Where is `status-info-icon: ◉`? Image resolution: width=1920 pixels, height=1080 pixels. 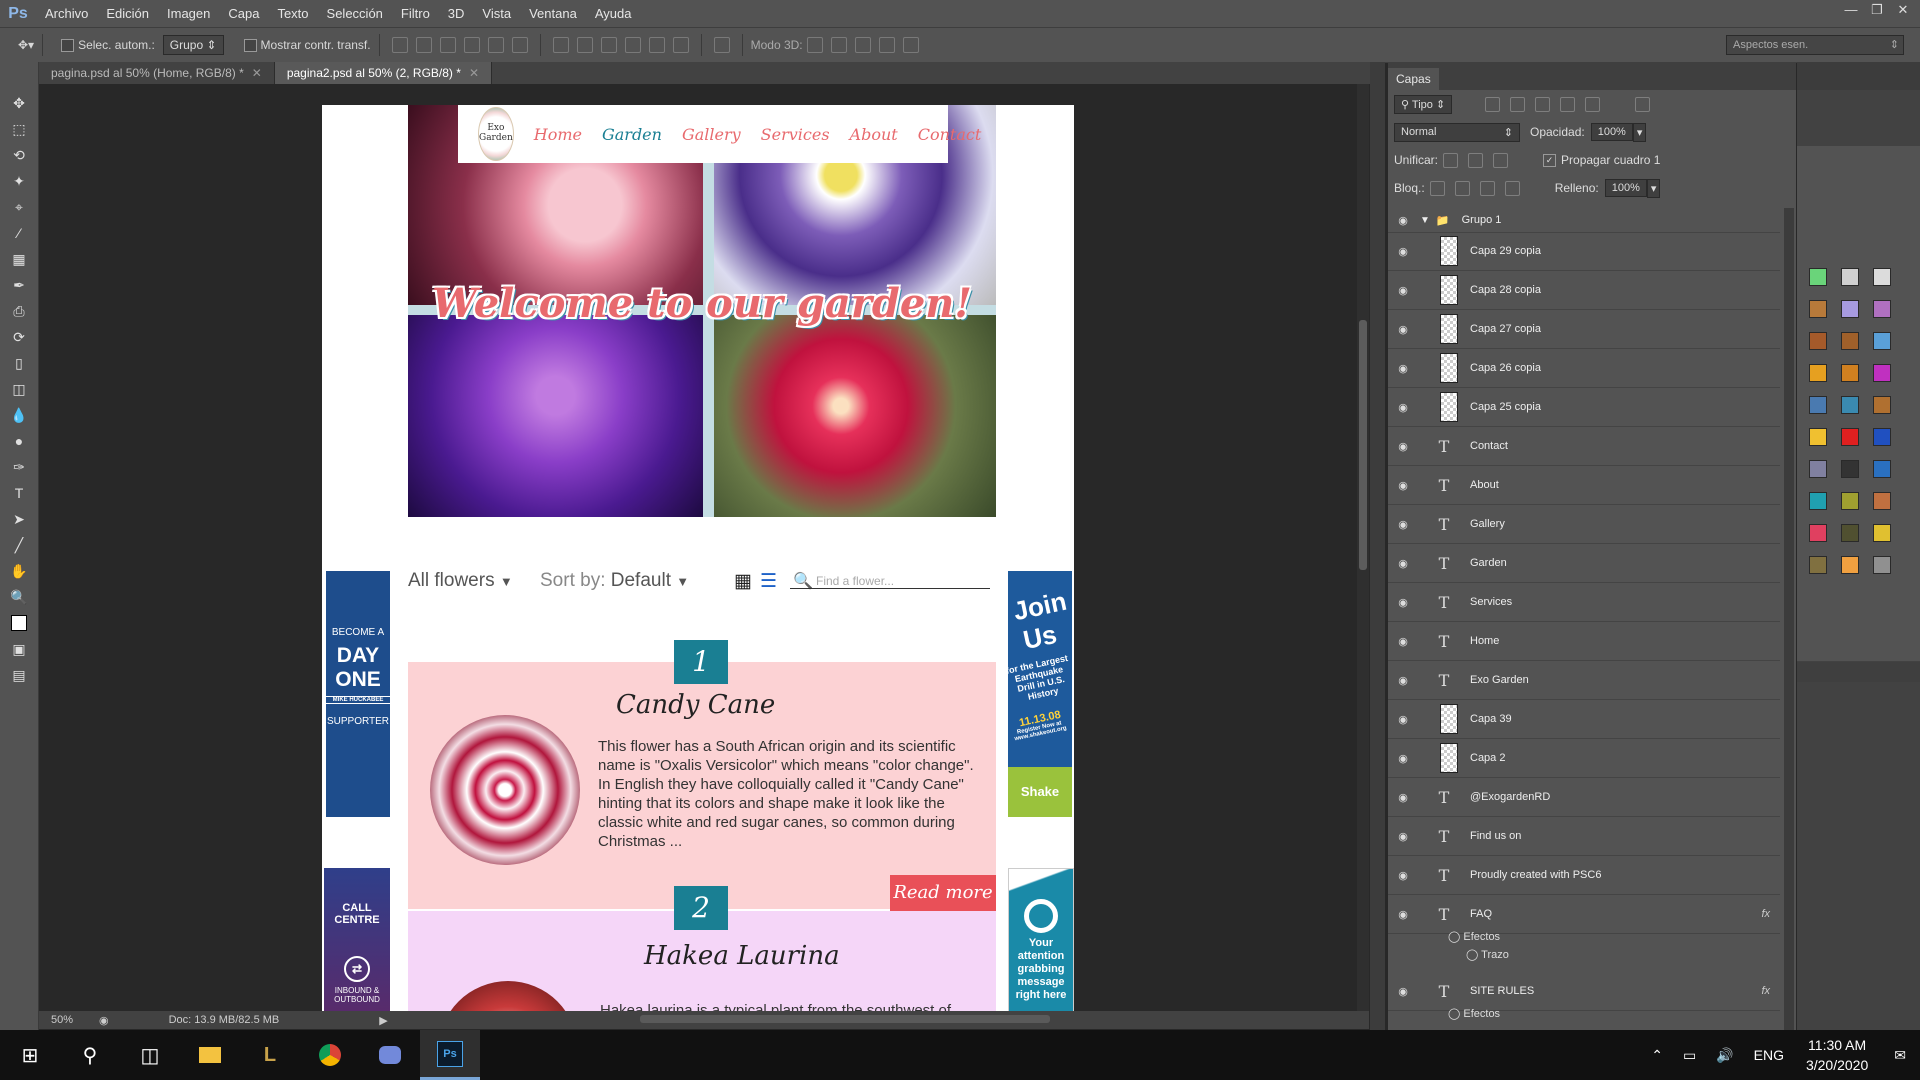
status-info-icon: ◉ is located at coordinates (104, 1020).